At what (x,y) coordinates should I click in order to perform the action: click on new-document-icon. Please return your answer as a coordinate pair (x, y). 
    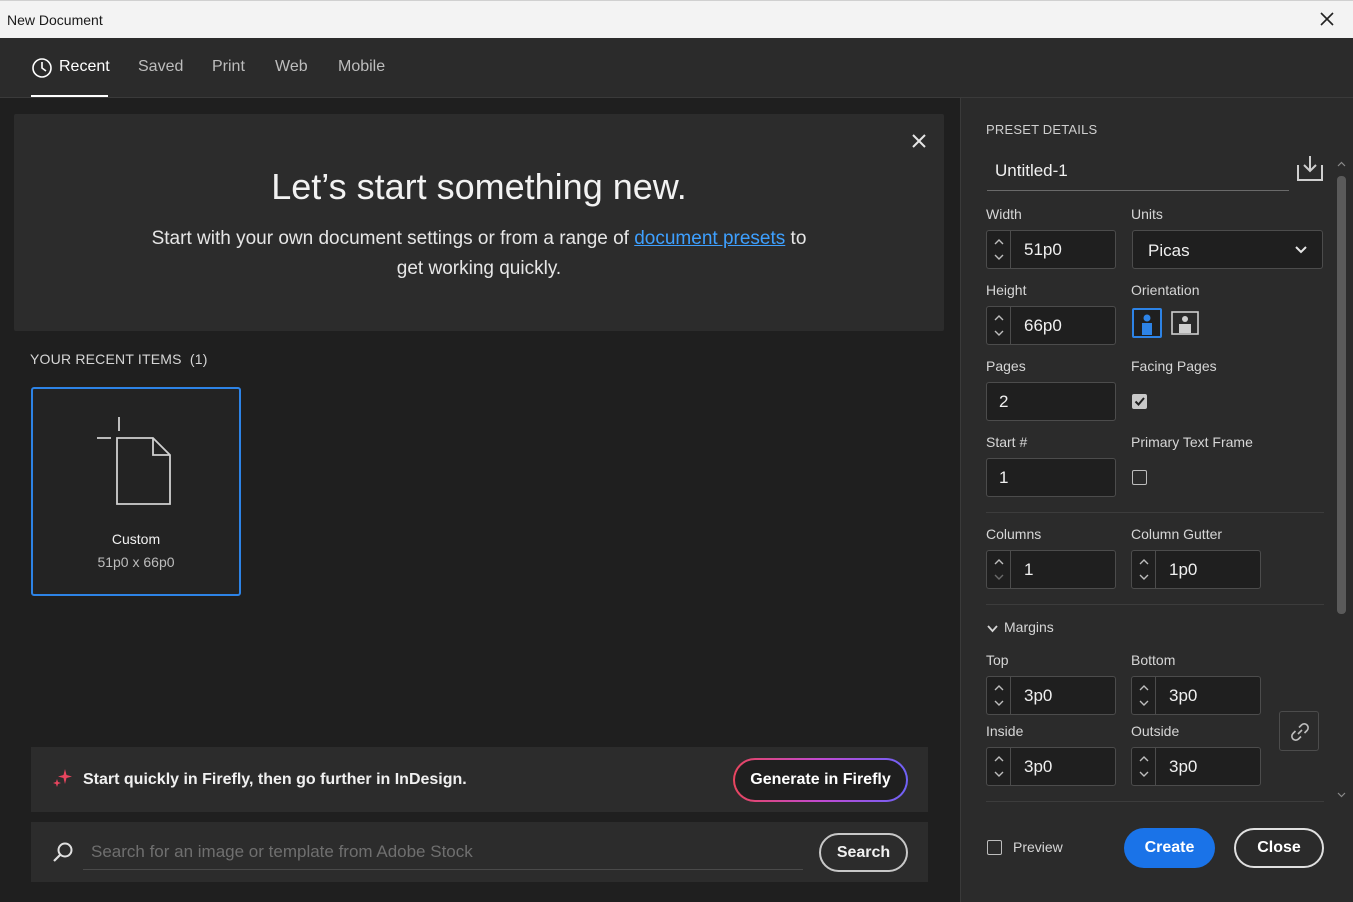
    Looking at the image, I should click on (134, 461).